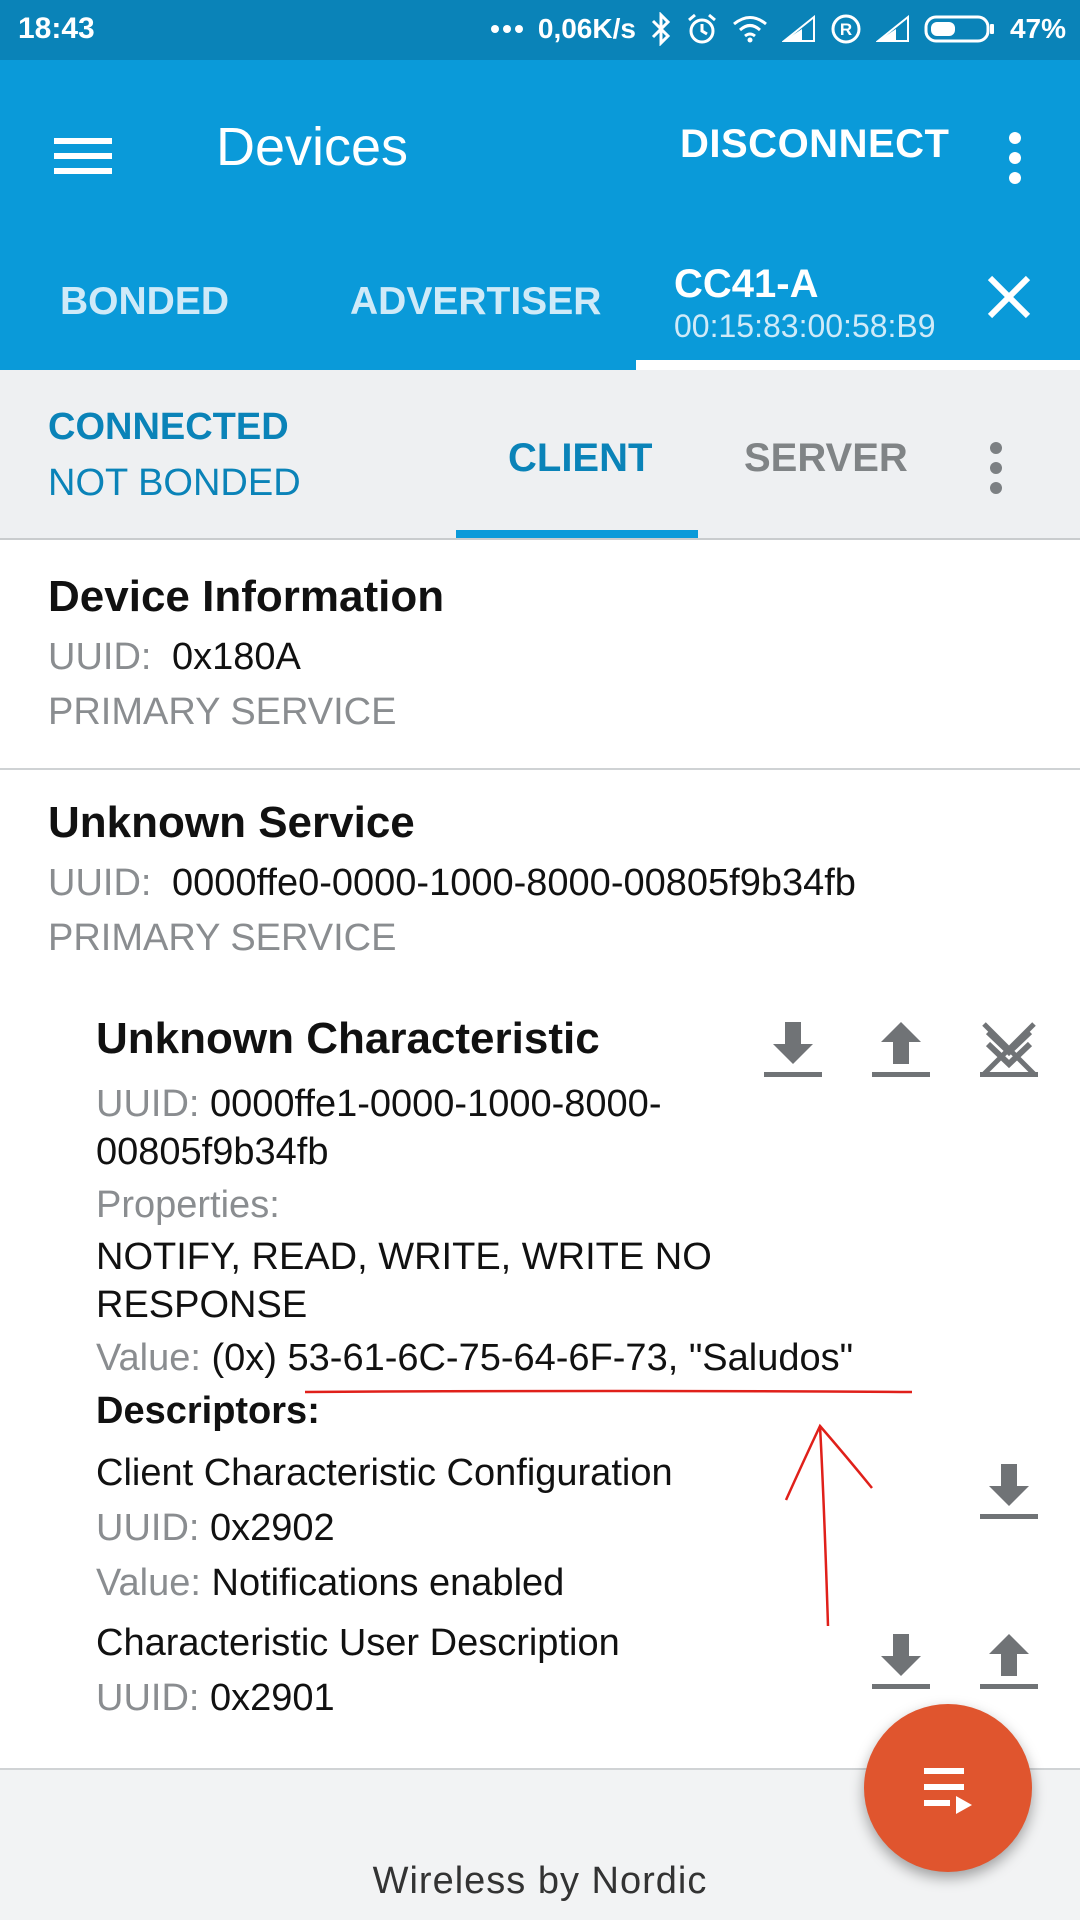 This screenshot has width=1080, height=1920. Describe the element at coordinates (778, 29) in the screenshot. I see `status-icons: 0,06K/s R 47%` at that location.